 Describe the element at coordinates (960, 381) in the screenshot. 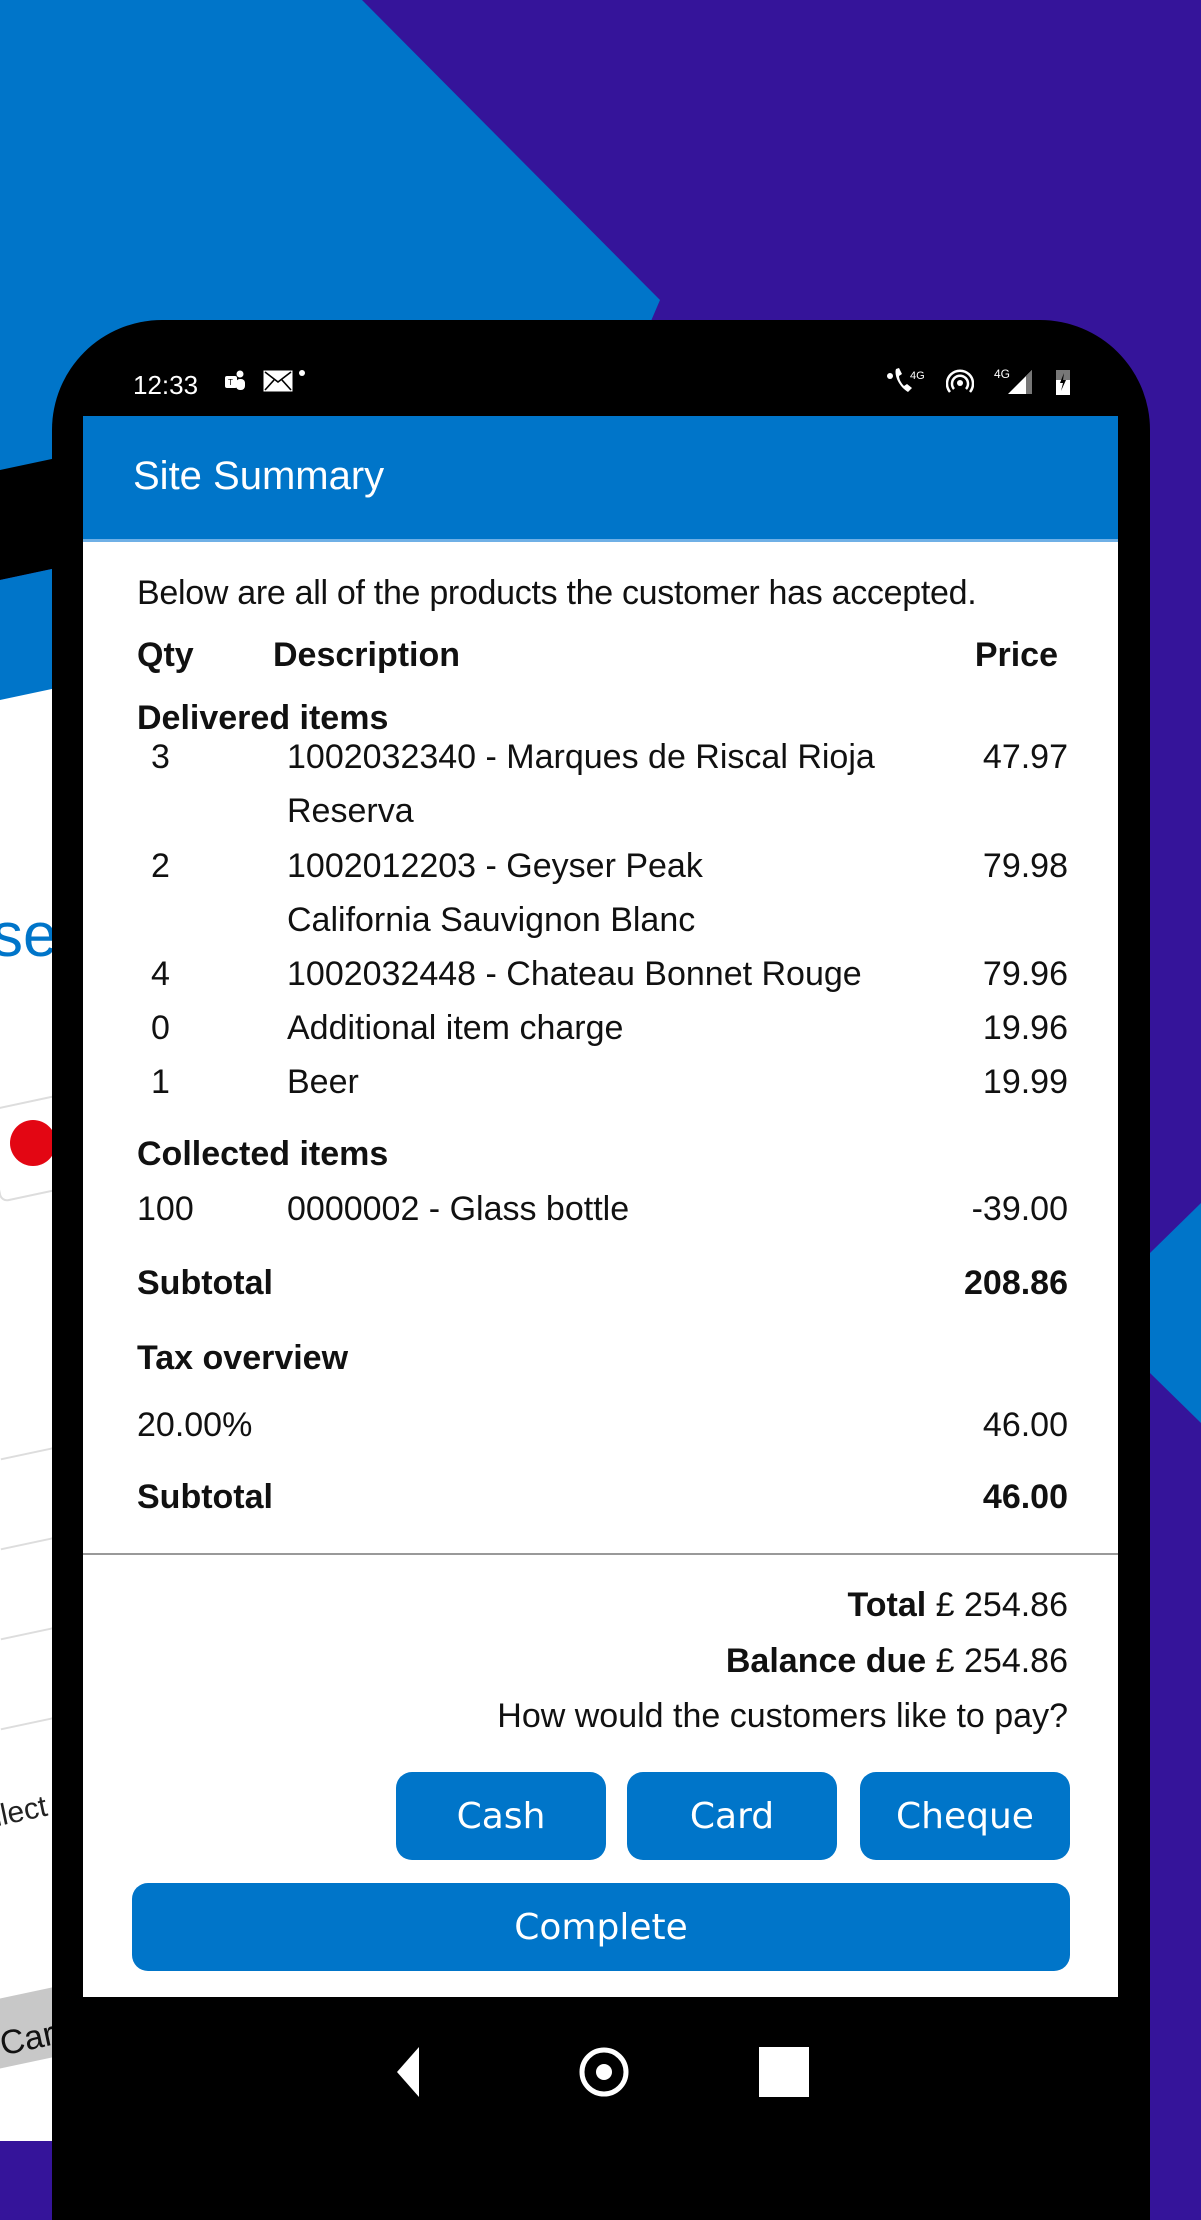

I see `hotspot-icon` at that location.